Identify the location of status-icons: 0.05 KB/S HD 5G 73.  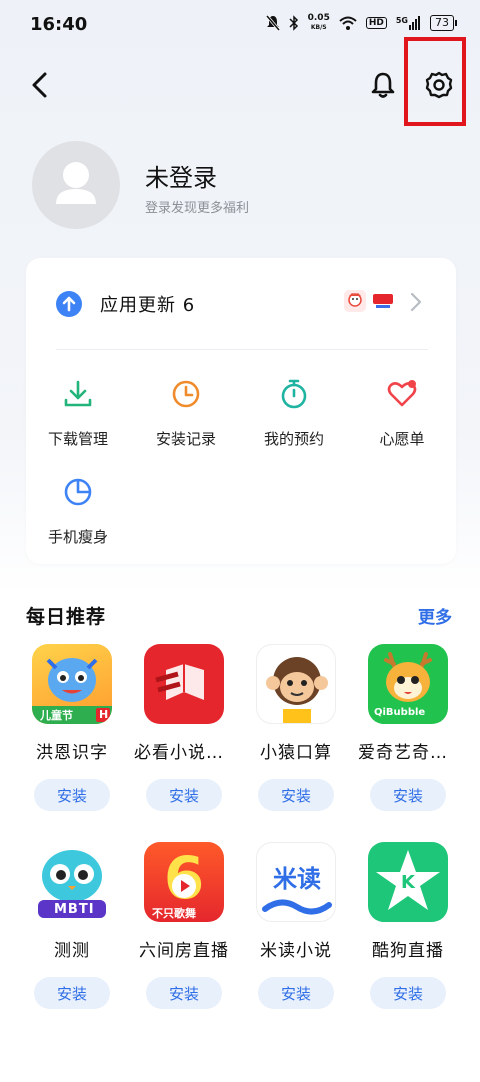
(361, 23).